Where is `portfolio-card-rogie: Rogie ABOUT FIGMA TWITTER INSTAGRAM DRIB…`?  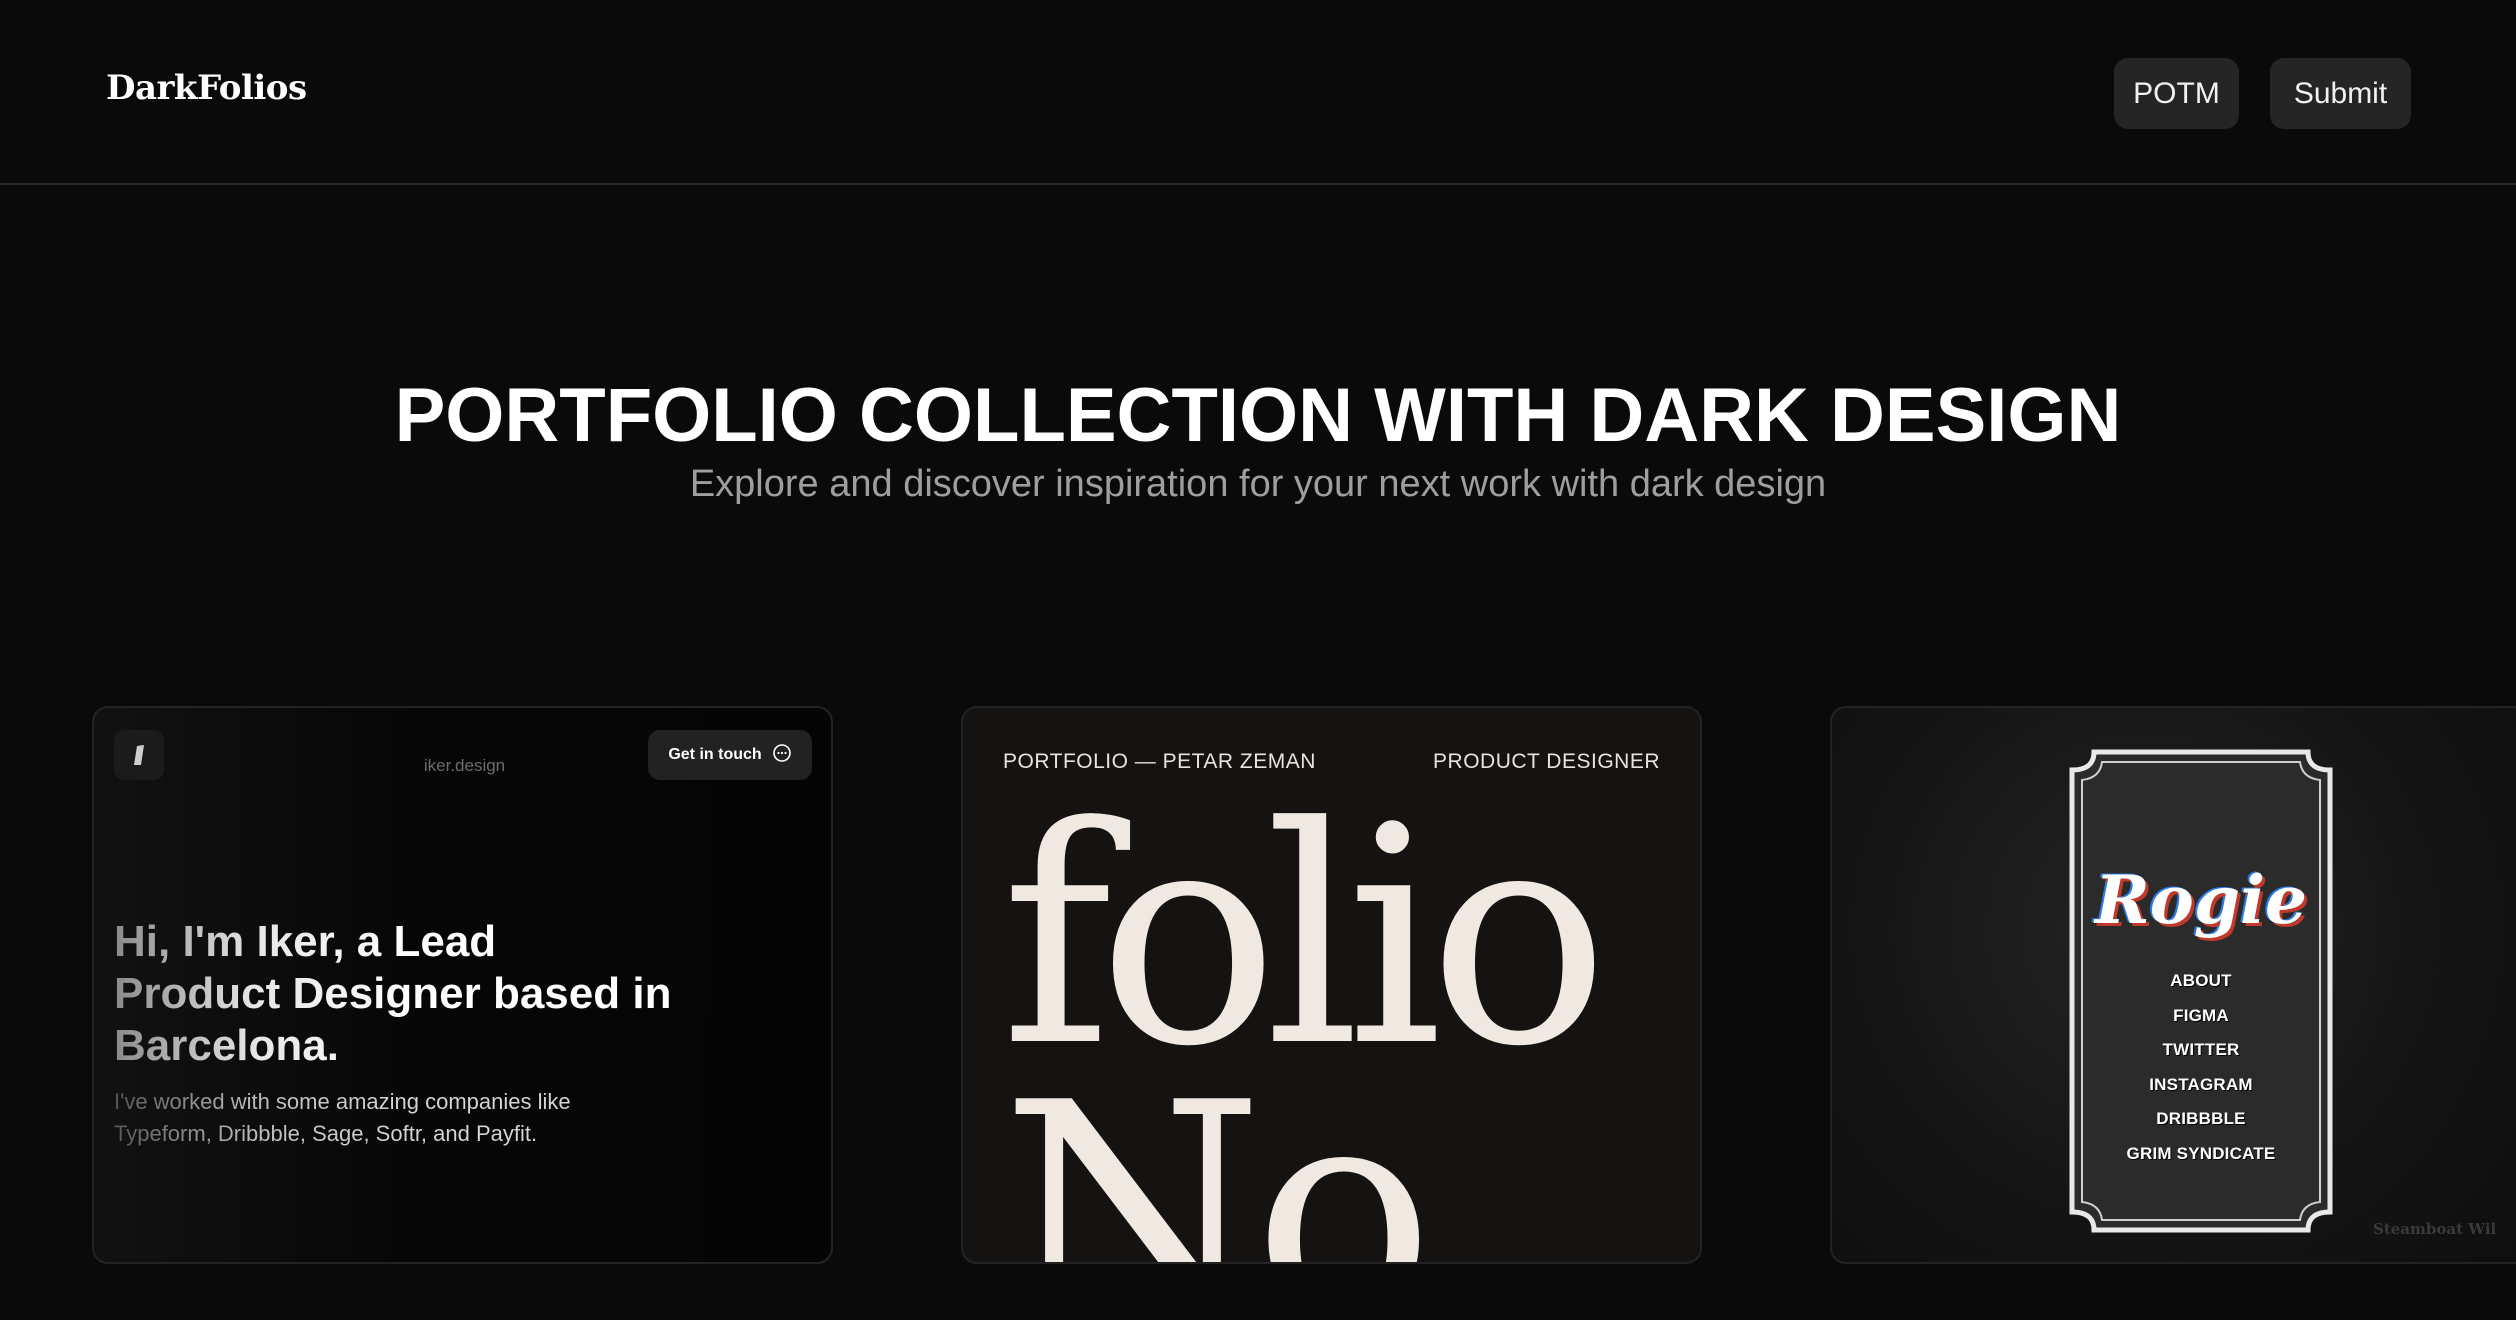 portfolio-card-rogie: Rogie ABOUT FIGMA TWITTER INSTAGRAM DRIB… is located at coordinates (2173, 985).